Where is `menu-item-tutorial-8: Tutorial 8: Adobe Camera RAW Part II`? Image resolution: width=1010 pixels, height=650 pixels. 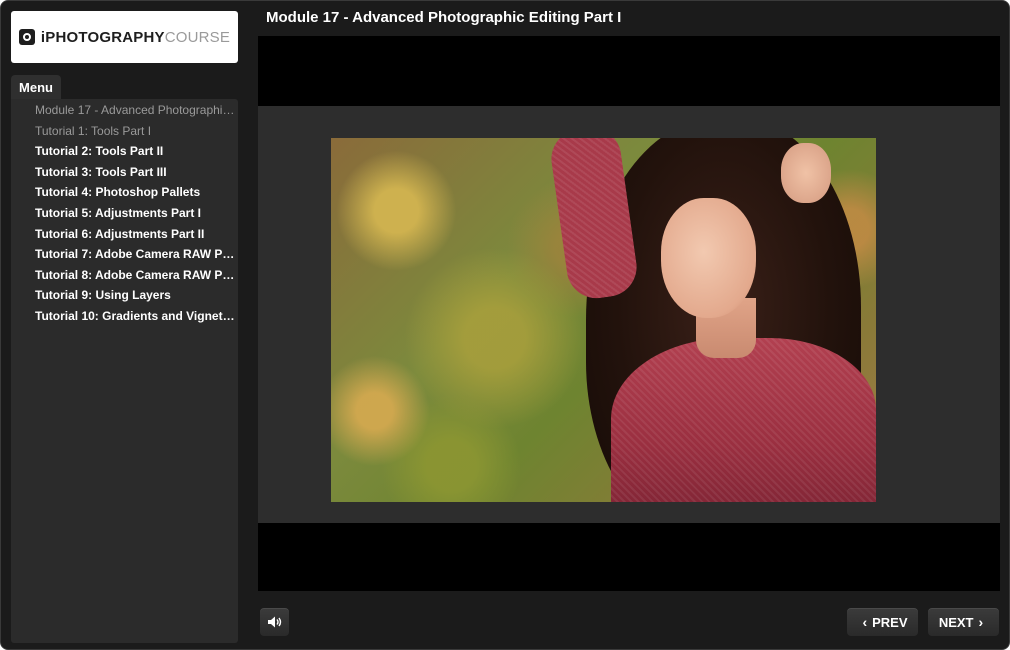
menu-item-tutorial-8: Tutorial 8: Adobe Camera RAW Part II is located at coordinates (136, 275).